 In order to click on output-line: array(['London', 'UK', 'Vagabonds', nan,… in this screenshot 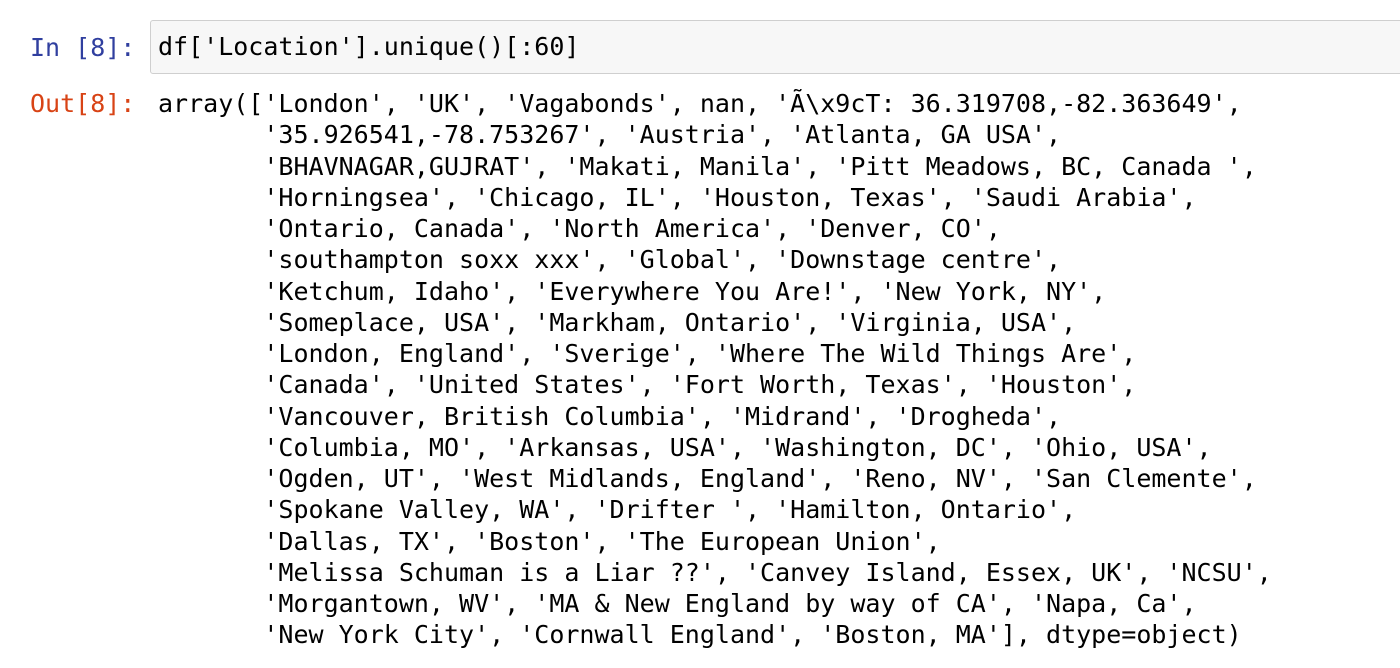, I will do `click(700, 103)`.